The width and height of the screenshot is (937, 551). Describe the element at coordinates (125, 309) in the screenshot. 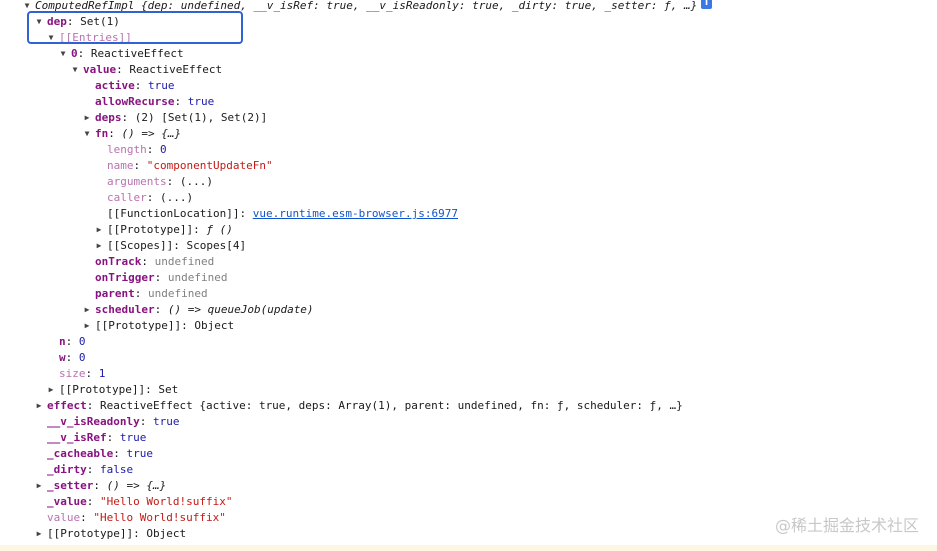

I see `property-key: scheduler` at that location.